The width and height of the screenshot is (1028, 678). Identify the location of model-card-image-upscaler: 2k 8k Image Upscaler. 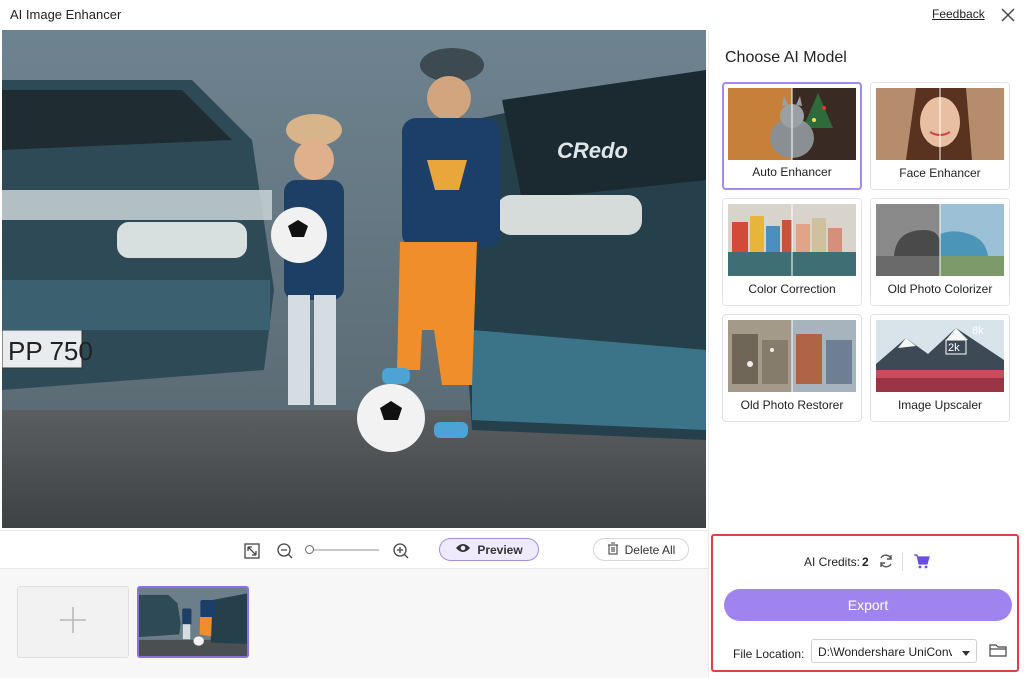
(940, 368).